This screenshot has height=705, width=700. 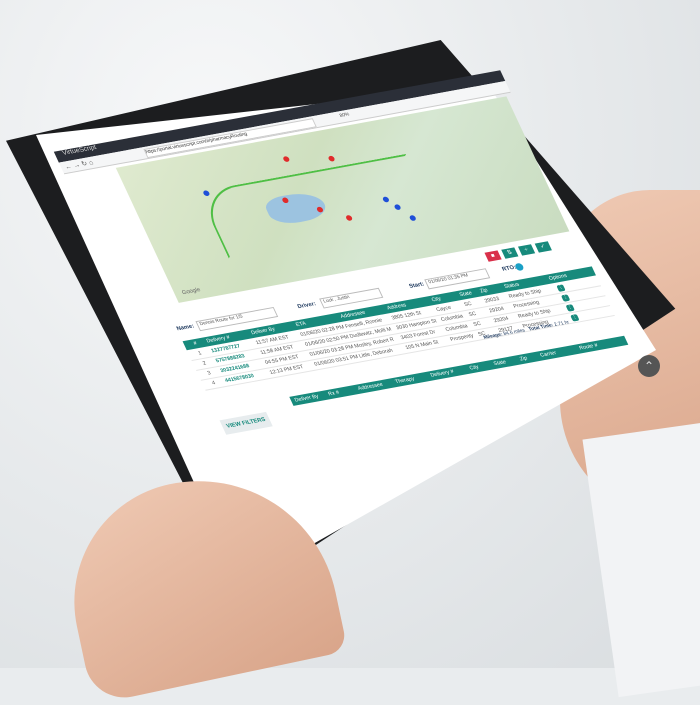 I want to click on filter-col: Addressee, so click(x=370, y=387).